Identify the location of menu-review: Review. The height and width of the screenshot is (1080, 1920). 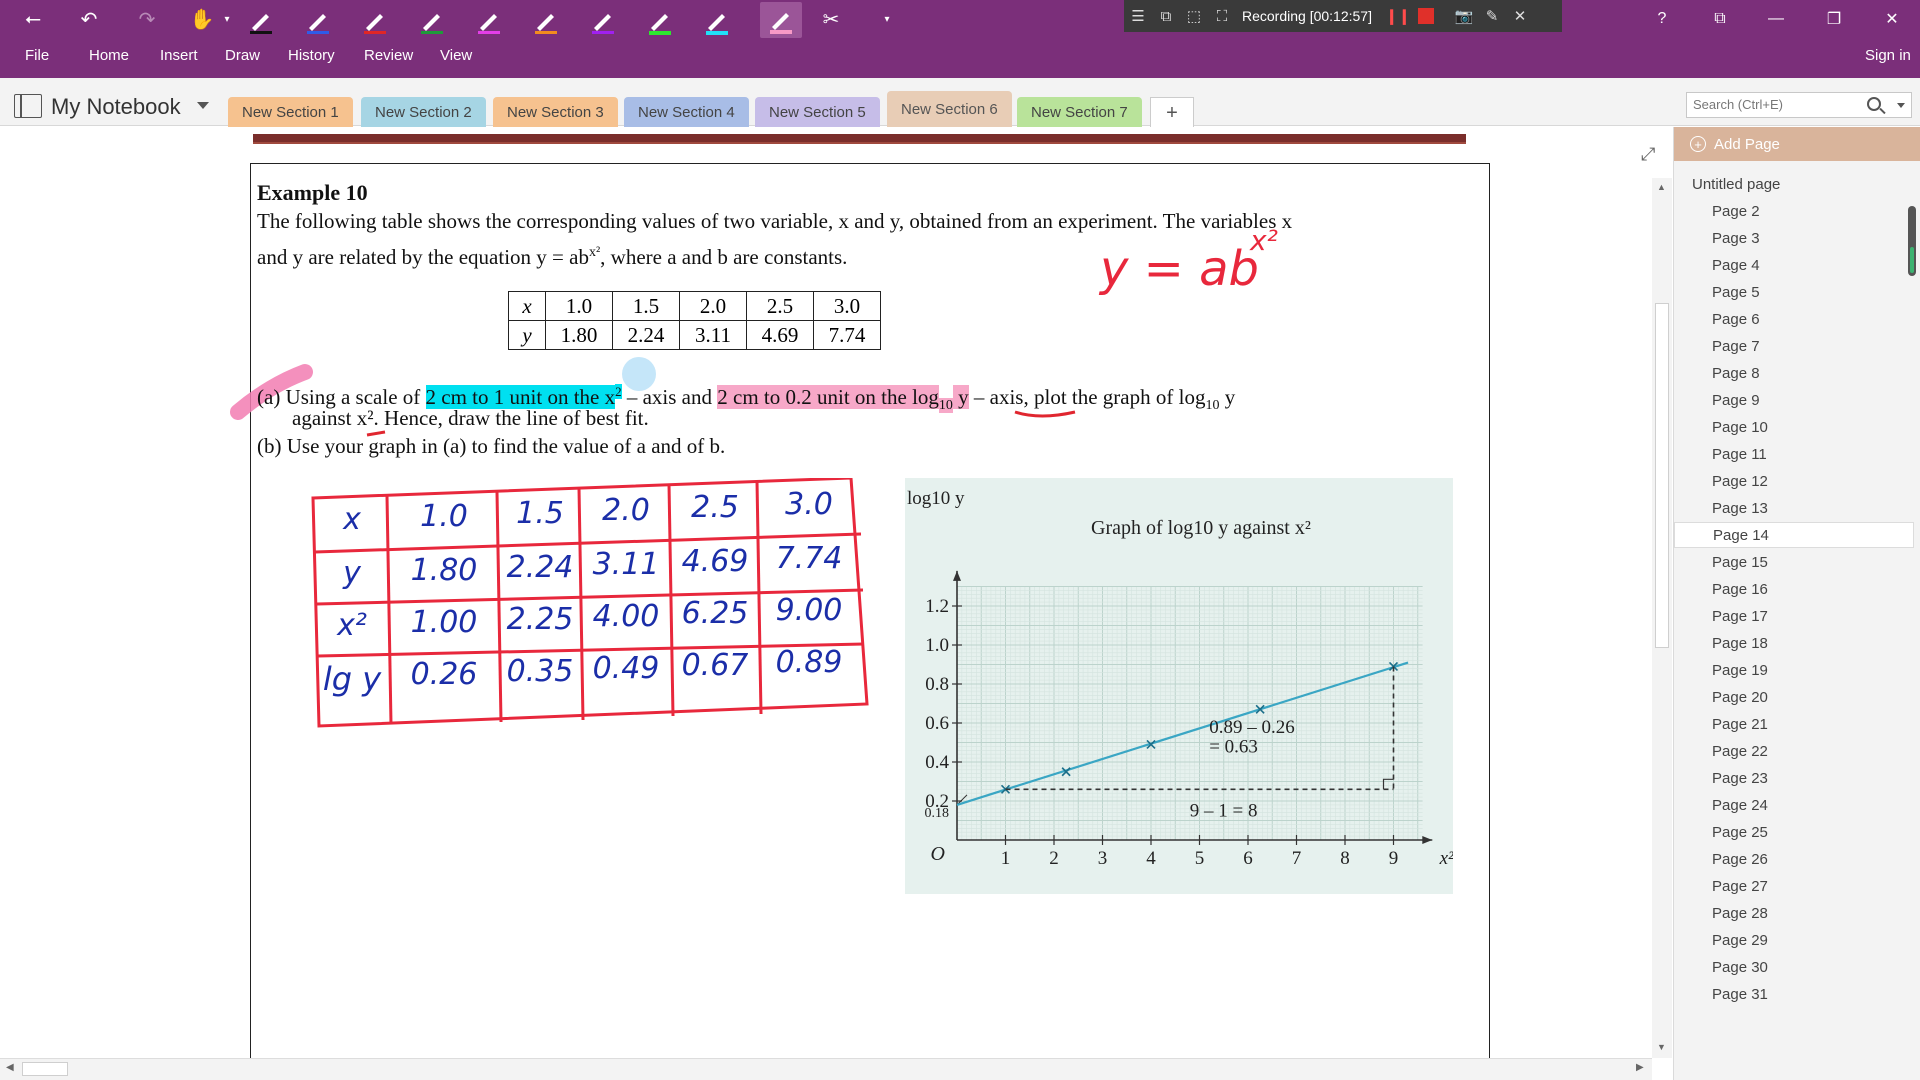
(388, 55).